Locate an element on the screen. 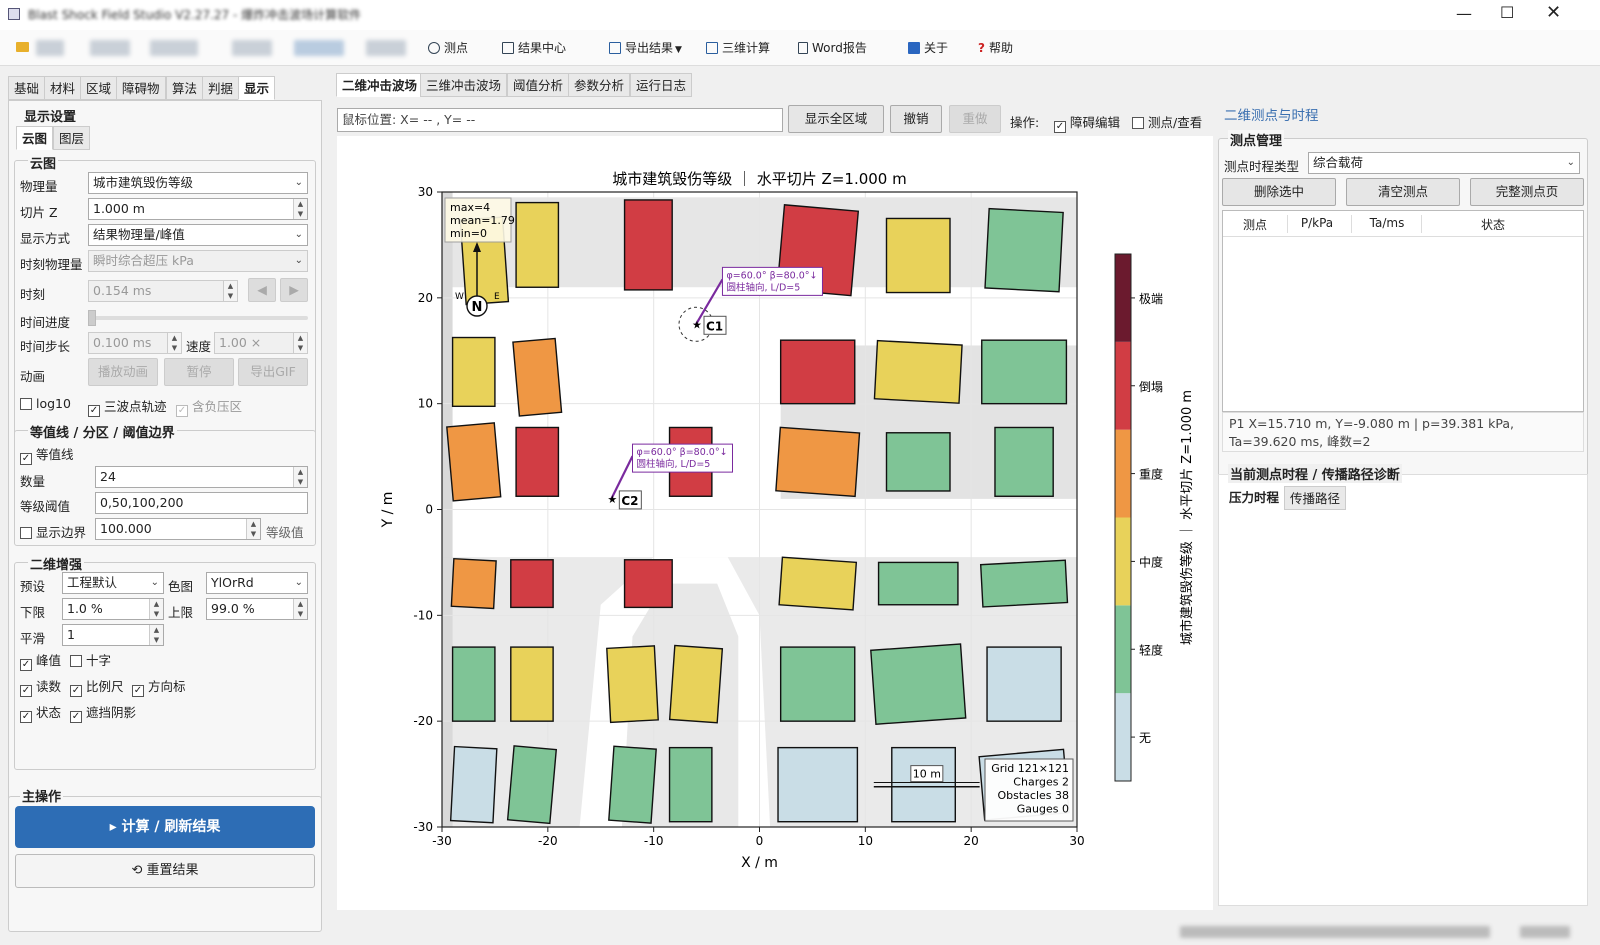 The height and width of the screenshot is (945, 1600). levels-input: 0,50,100,200 is located at coordinates (201, 503).